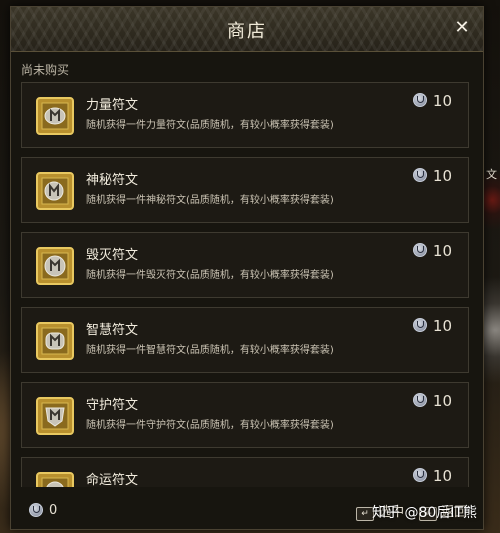  What do you see at coordinates (112, 255) in the screenshot?
I see `item-name: 毁灭符文` at bounding box center [112, 255].